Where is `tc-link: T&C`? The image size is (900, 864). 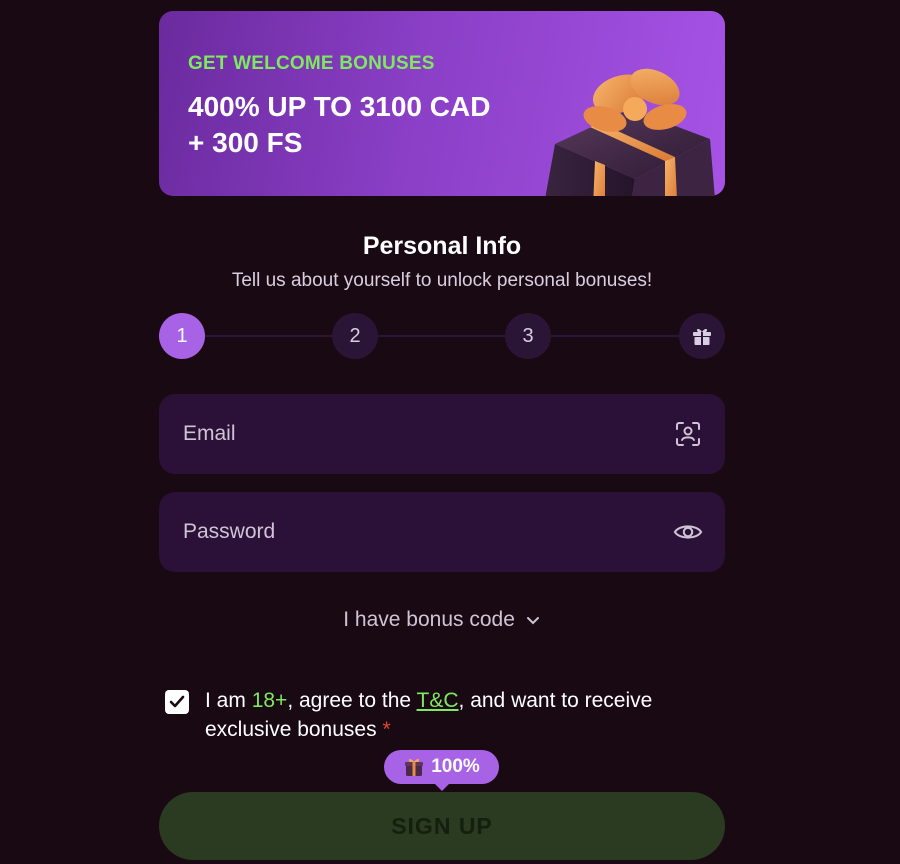 tc-link: T&C is located at coordinates (438, 700).